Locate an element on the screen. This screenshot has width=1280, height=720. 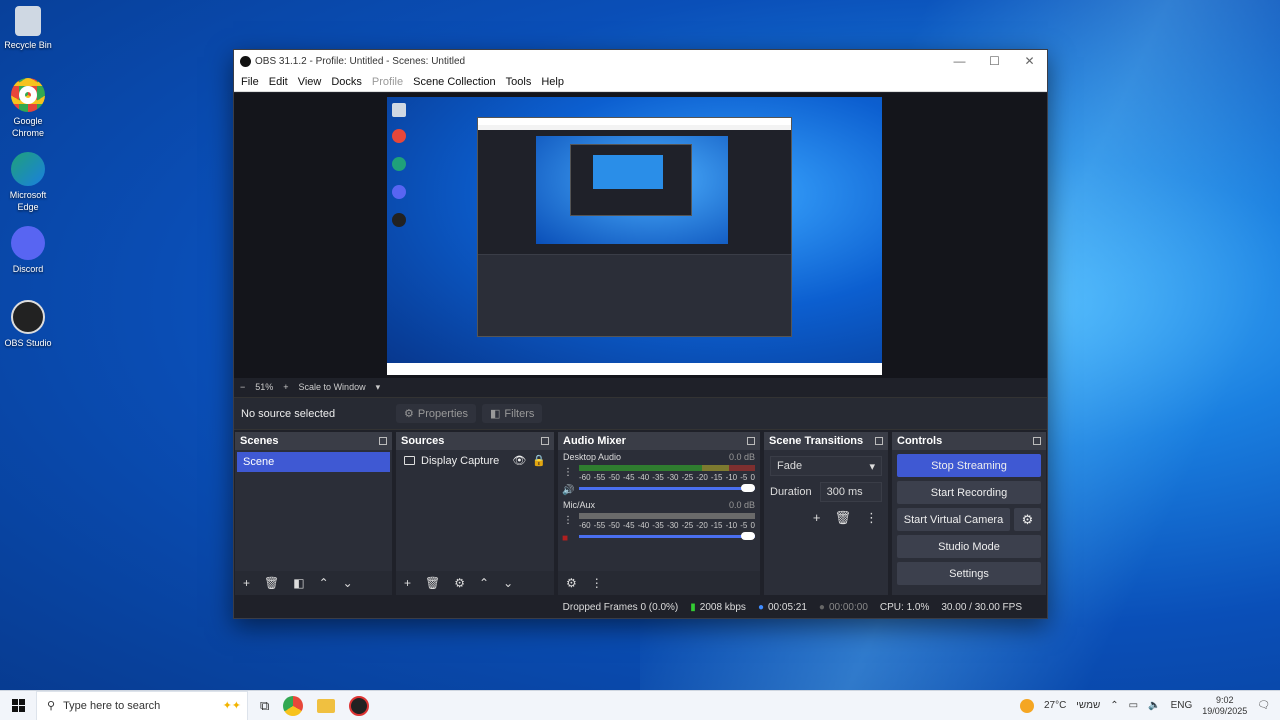
volume-icon: 🔈 is located at coordinates (1154, 705).